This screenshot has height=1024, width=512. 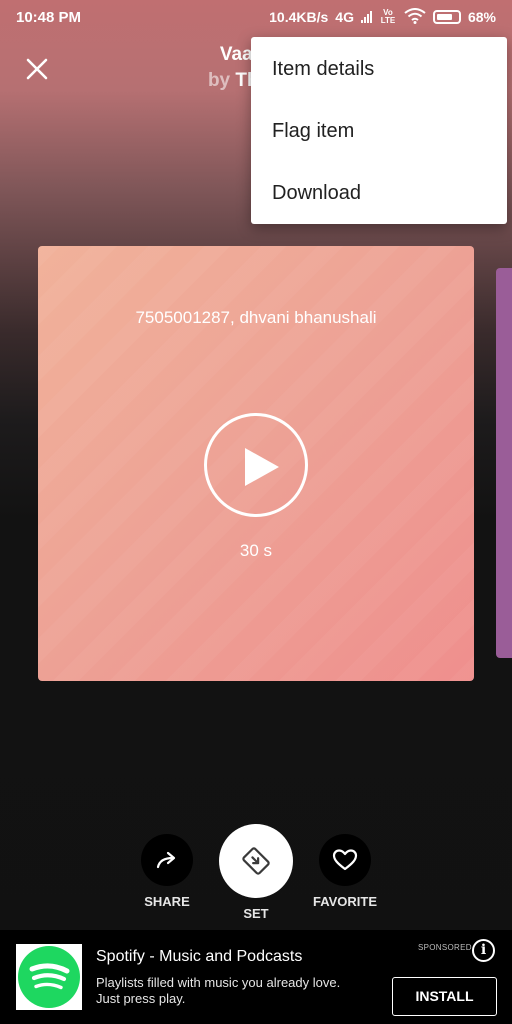 What do you see at coordinates (262, 467) in the screenshot?
I see `play-icon` at bounding box center [262, 467].